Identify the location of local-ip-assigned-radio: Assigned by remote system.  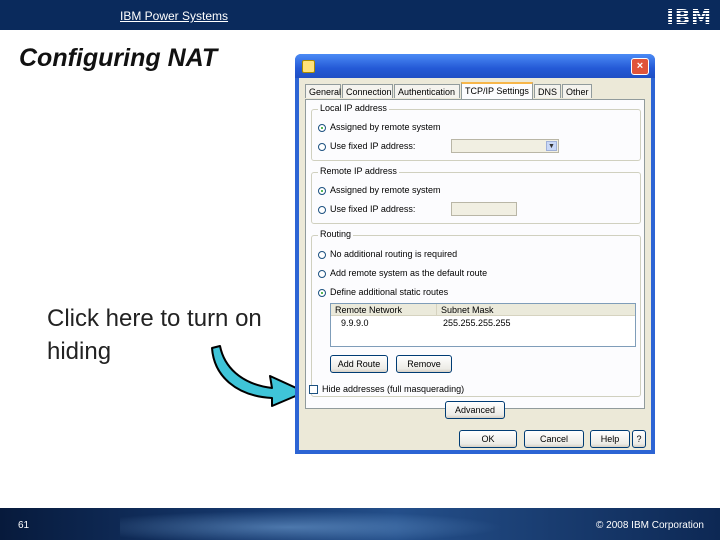
(379, 127).